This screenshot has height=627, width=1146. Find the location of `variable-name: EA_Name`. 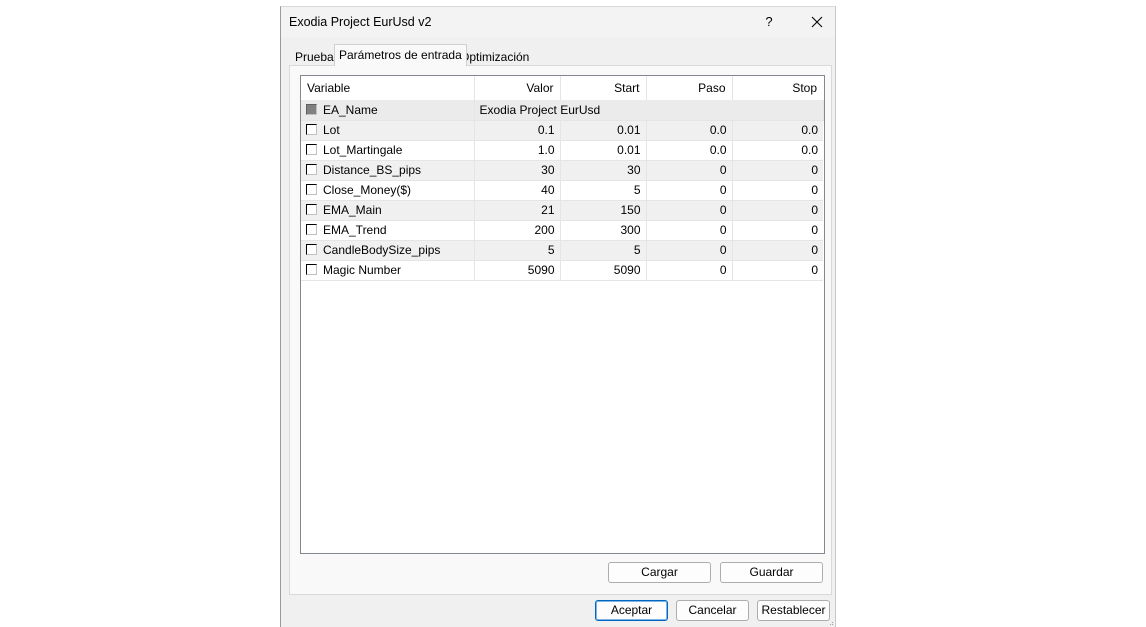

variable-name: EA_Name is located at coordinates (350, 109).